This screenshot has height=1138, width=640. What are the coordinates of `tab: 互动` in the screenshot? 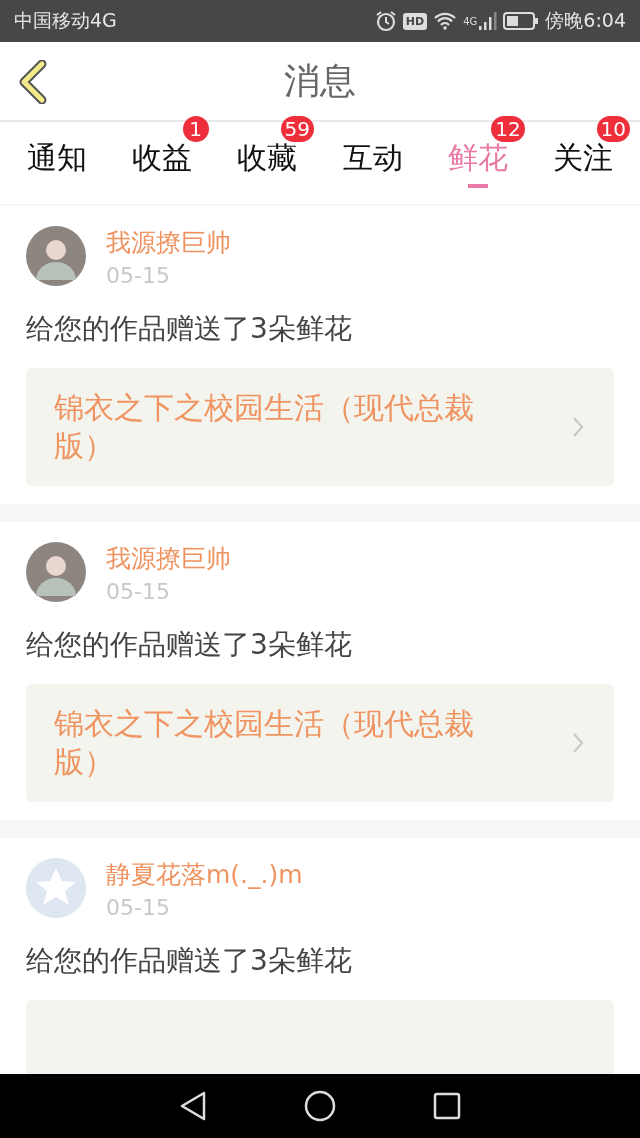 It's located at (372, 155).